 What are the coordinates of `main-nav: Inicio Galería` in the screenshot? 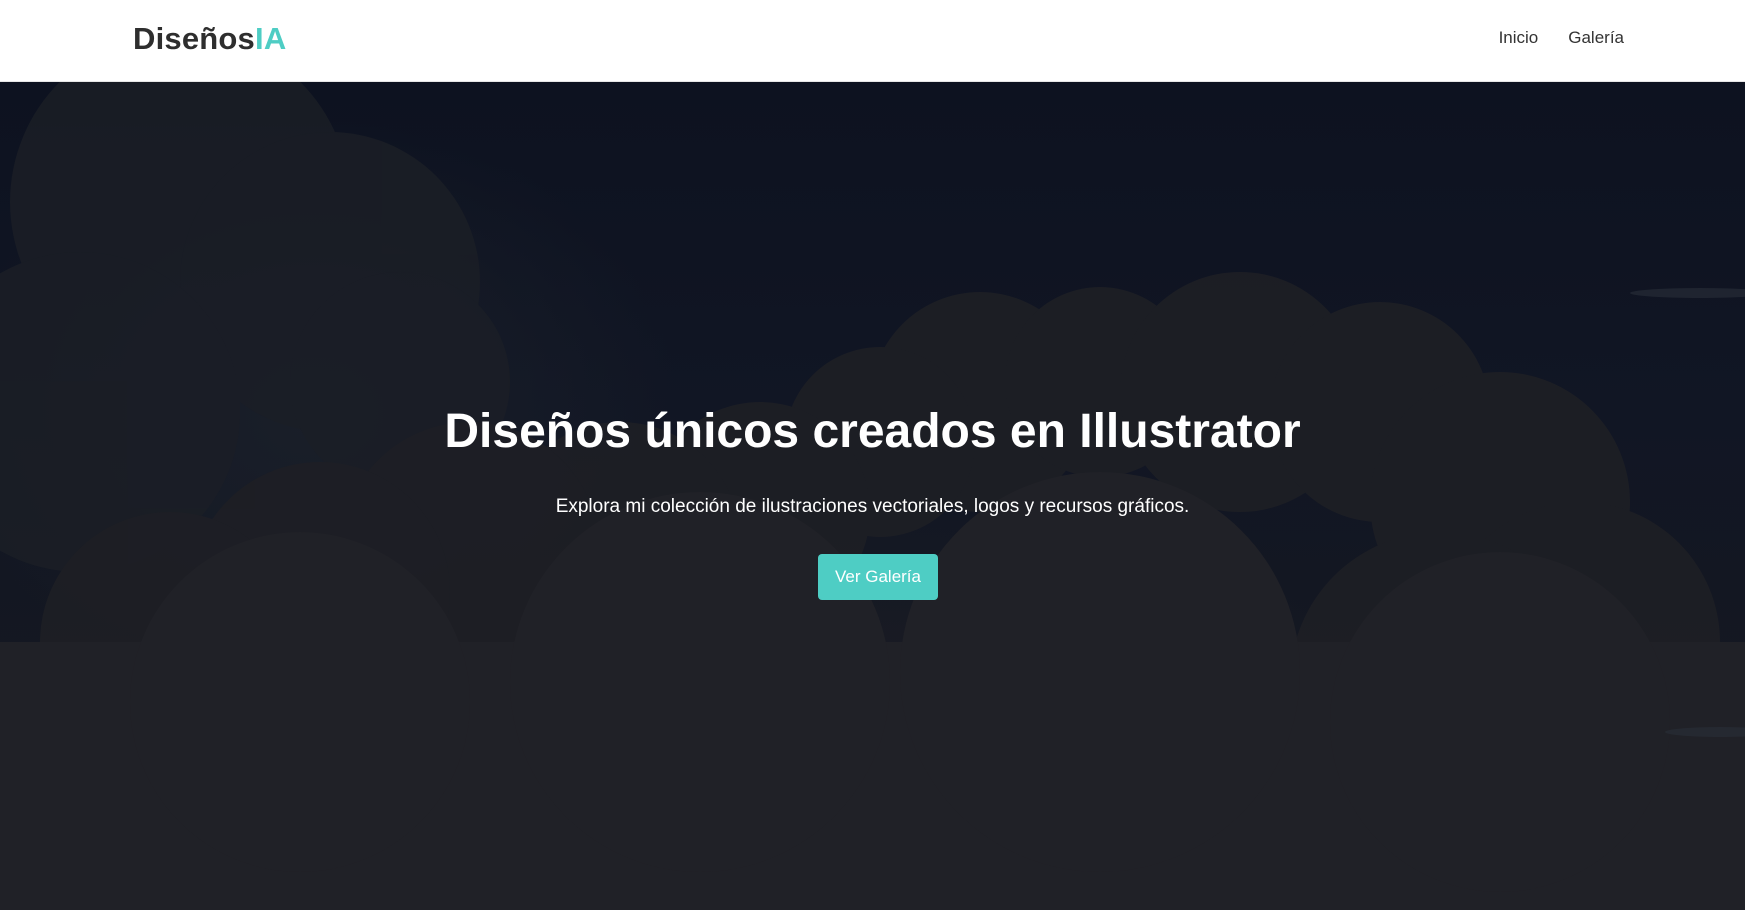 It's located at (1561, 38).